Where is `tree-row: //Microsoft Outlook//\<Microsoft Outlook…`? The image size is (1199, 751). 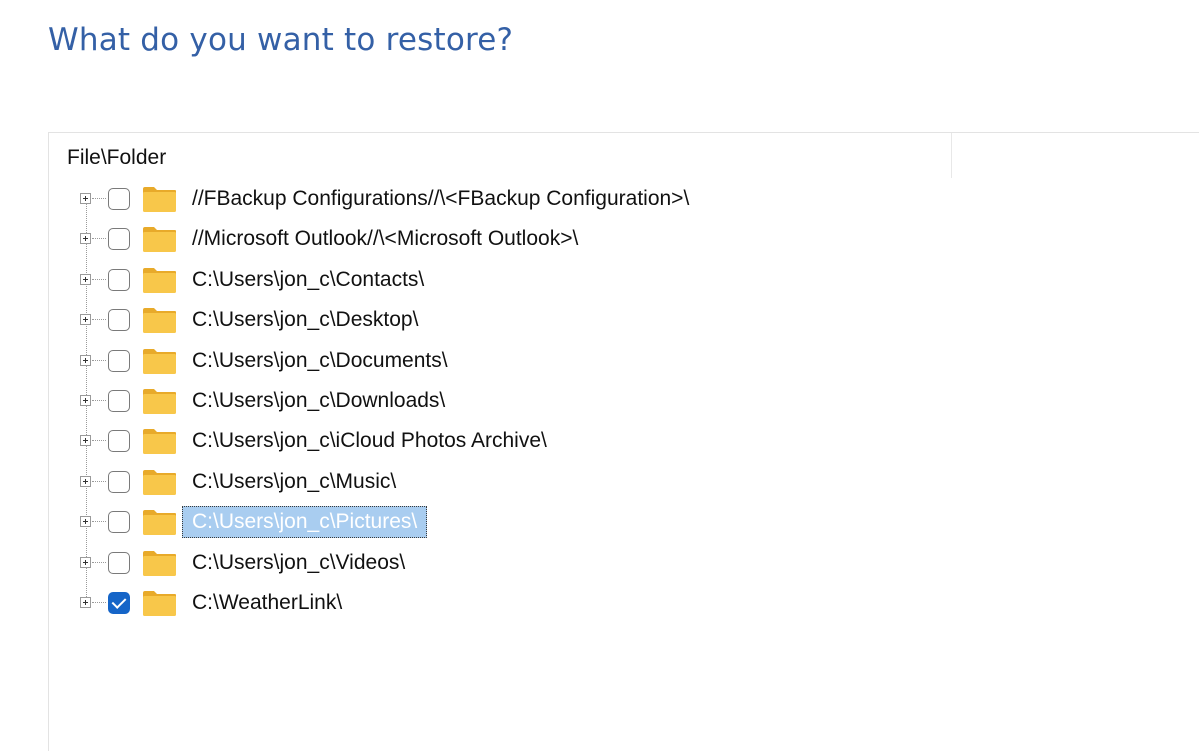
tree-row: //Microsoft Outlook//\<Microsoft Outlook… is located at coordinates (599, 239).